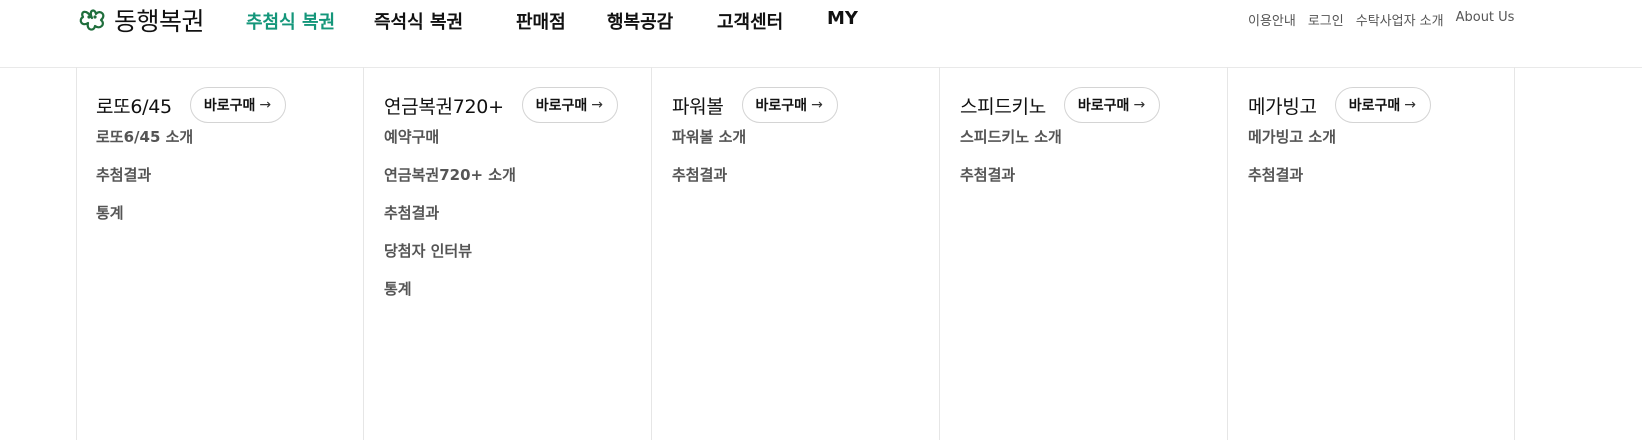 This screenshot has height=440, width=1642. What do you see at coordinates (1485, 19) in the screenshot?
I see `util-about-link: About Us` at bounding box center [1485, 19].